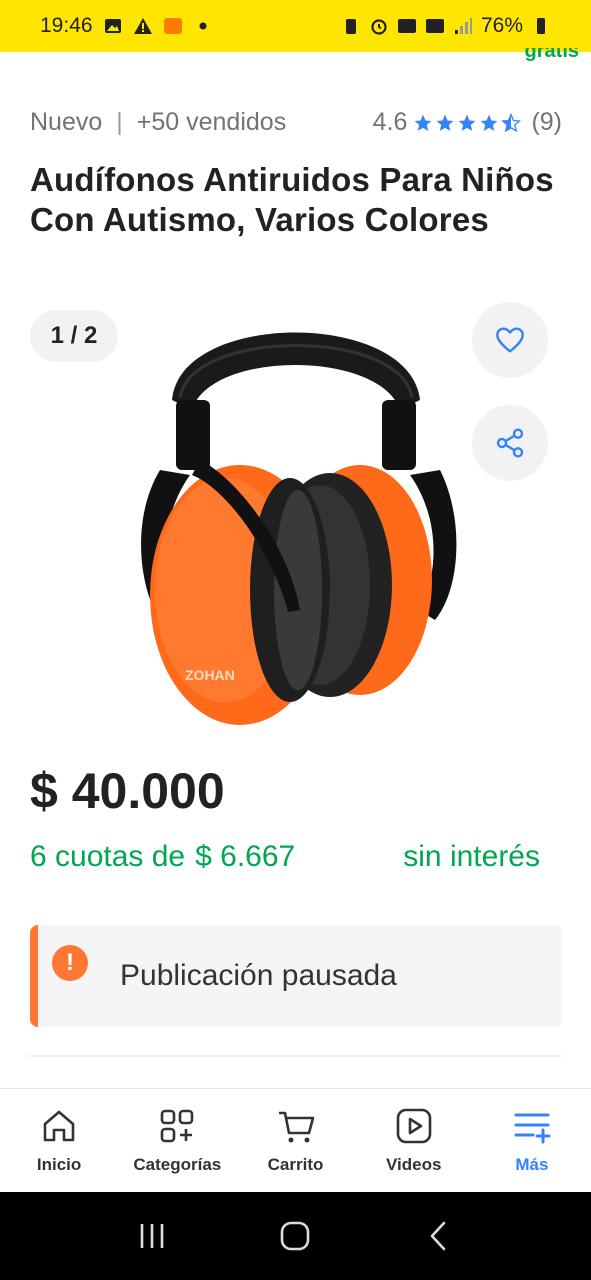 Image resolution: width=591 pixels, height=1280 pixels. I want to click on nav-label: Carrito, so click(295, 1164).